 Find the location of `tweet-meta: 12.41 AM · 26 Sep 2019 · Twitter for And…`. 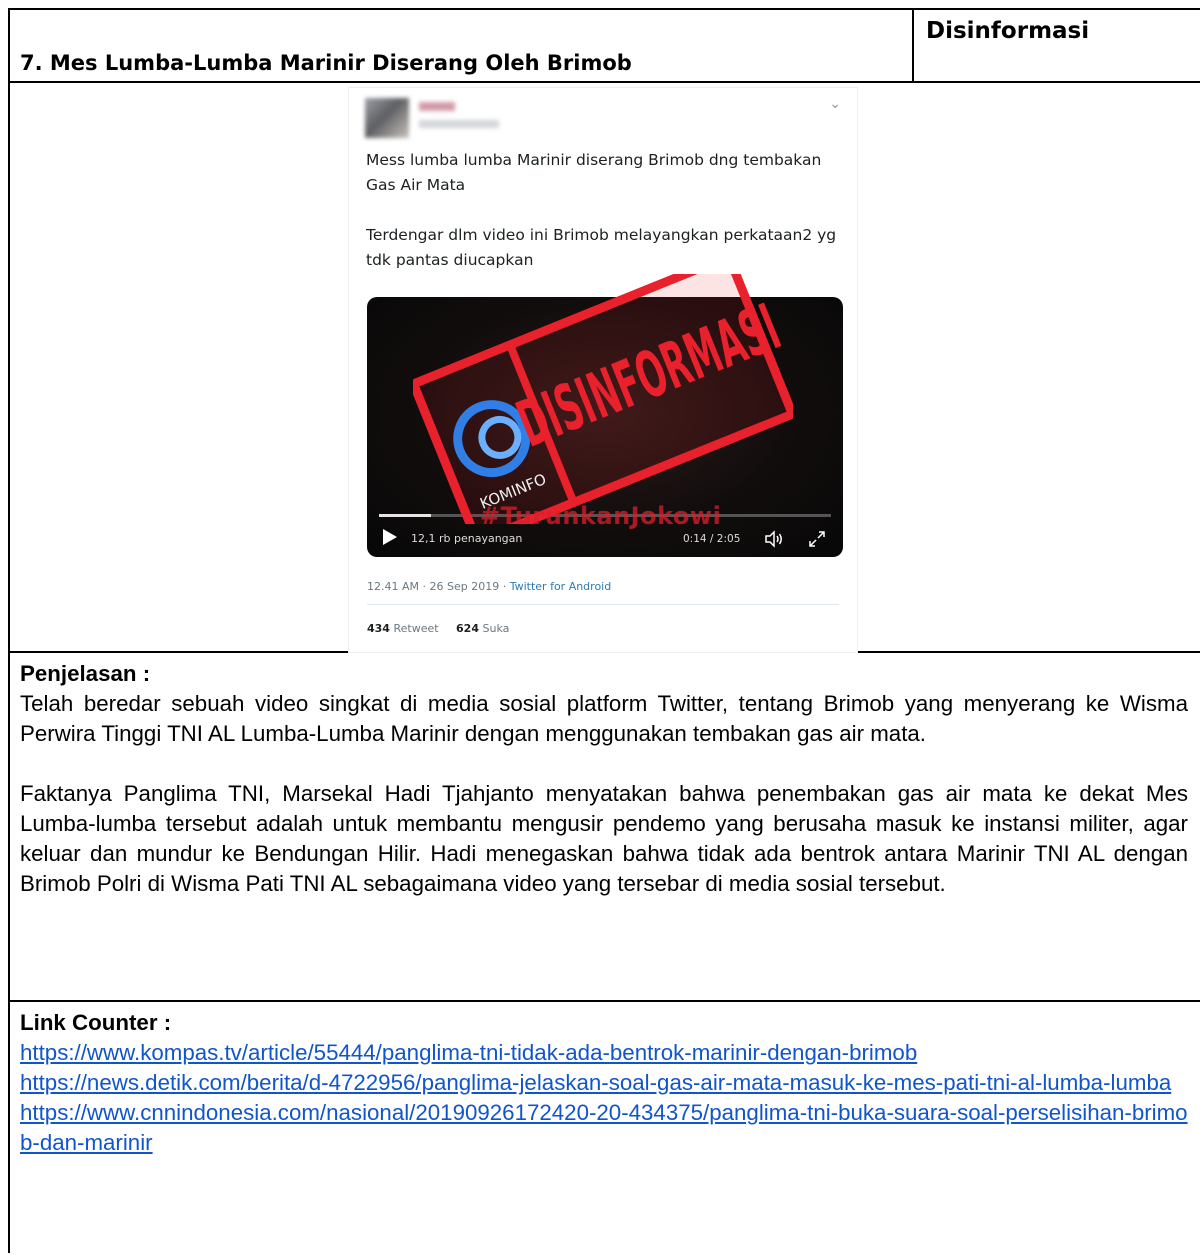

tweet-meta: 12.41 AM · 26 Sep 2019 · Twitter for And… is located at coordinates (489, 586).